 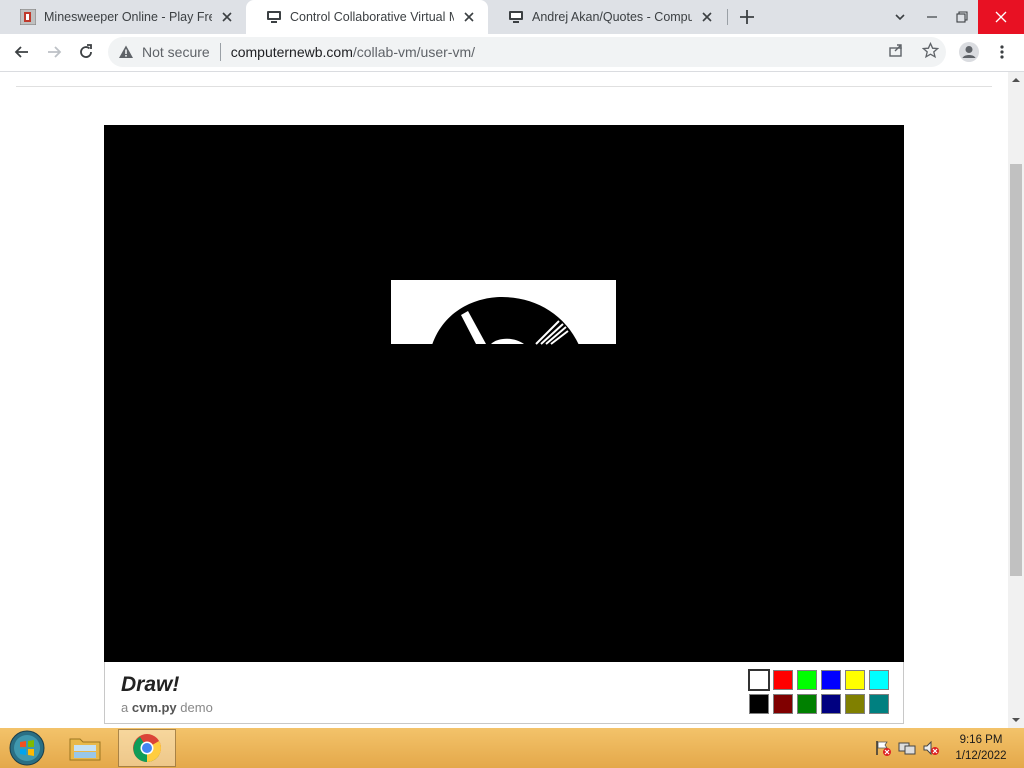 What do you see at coordinates (125, 707) in the screenshot?
I see `subtitle-prefix: a` at bounding box center [125, 707].